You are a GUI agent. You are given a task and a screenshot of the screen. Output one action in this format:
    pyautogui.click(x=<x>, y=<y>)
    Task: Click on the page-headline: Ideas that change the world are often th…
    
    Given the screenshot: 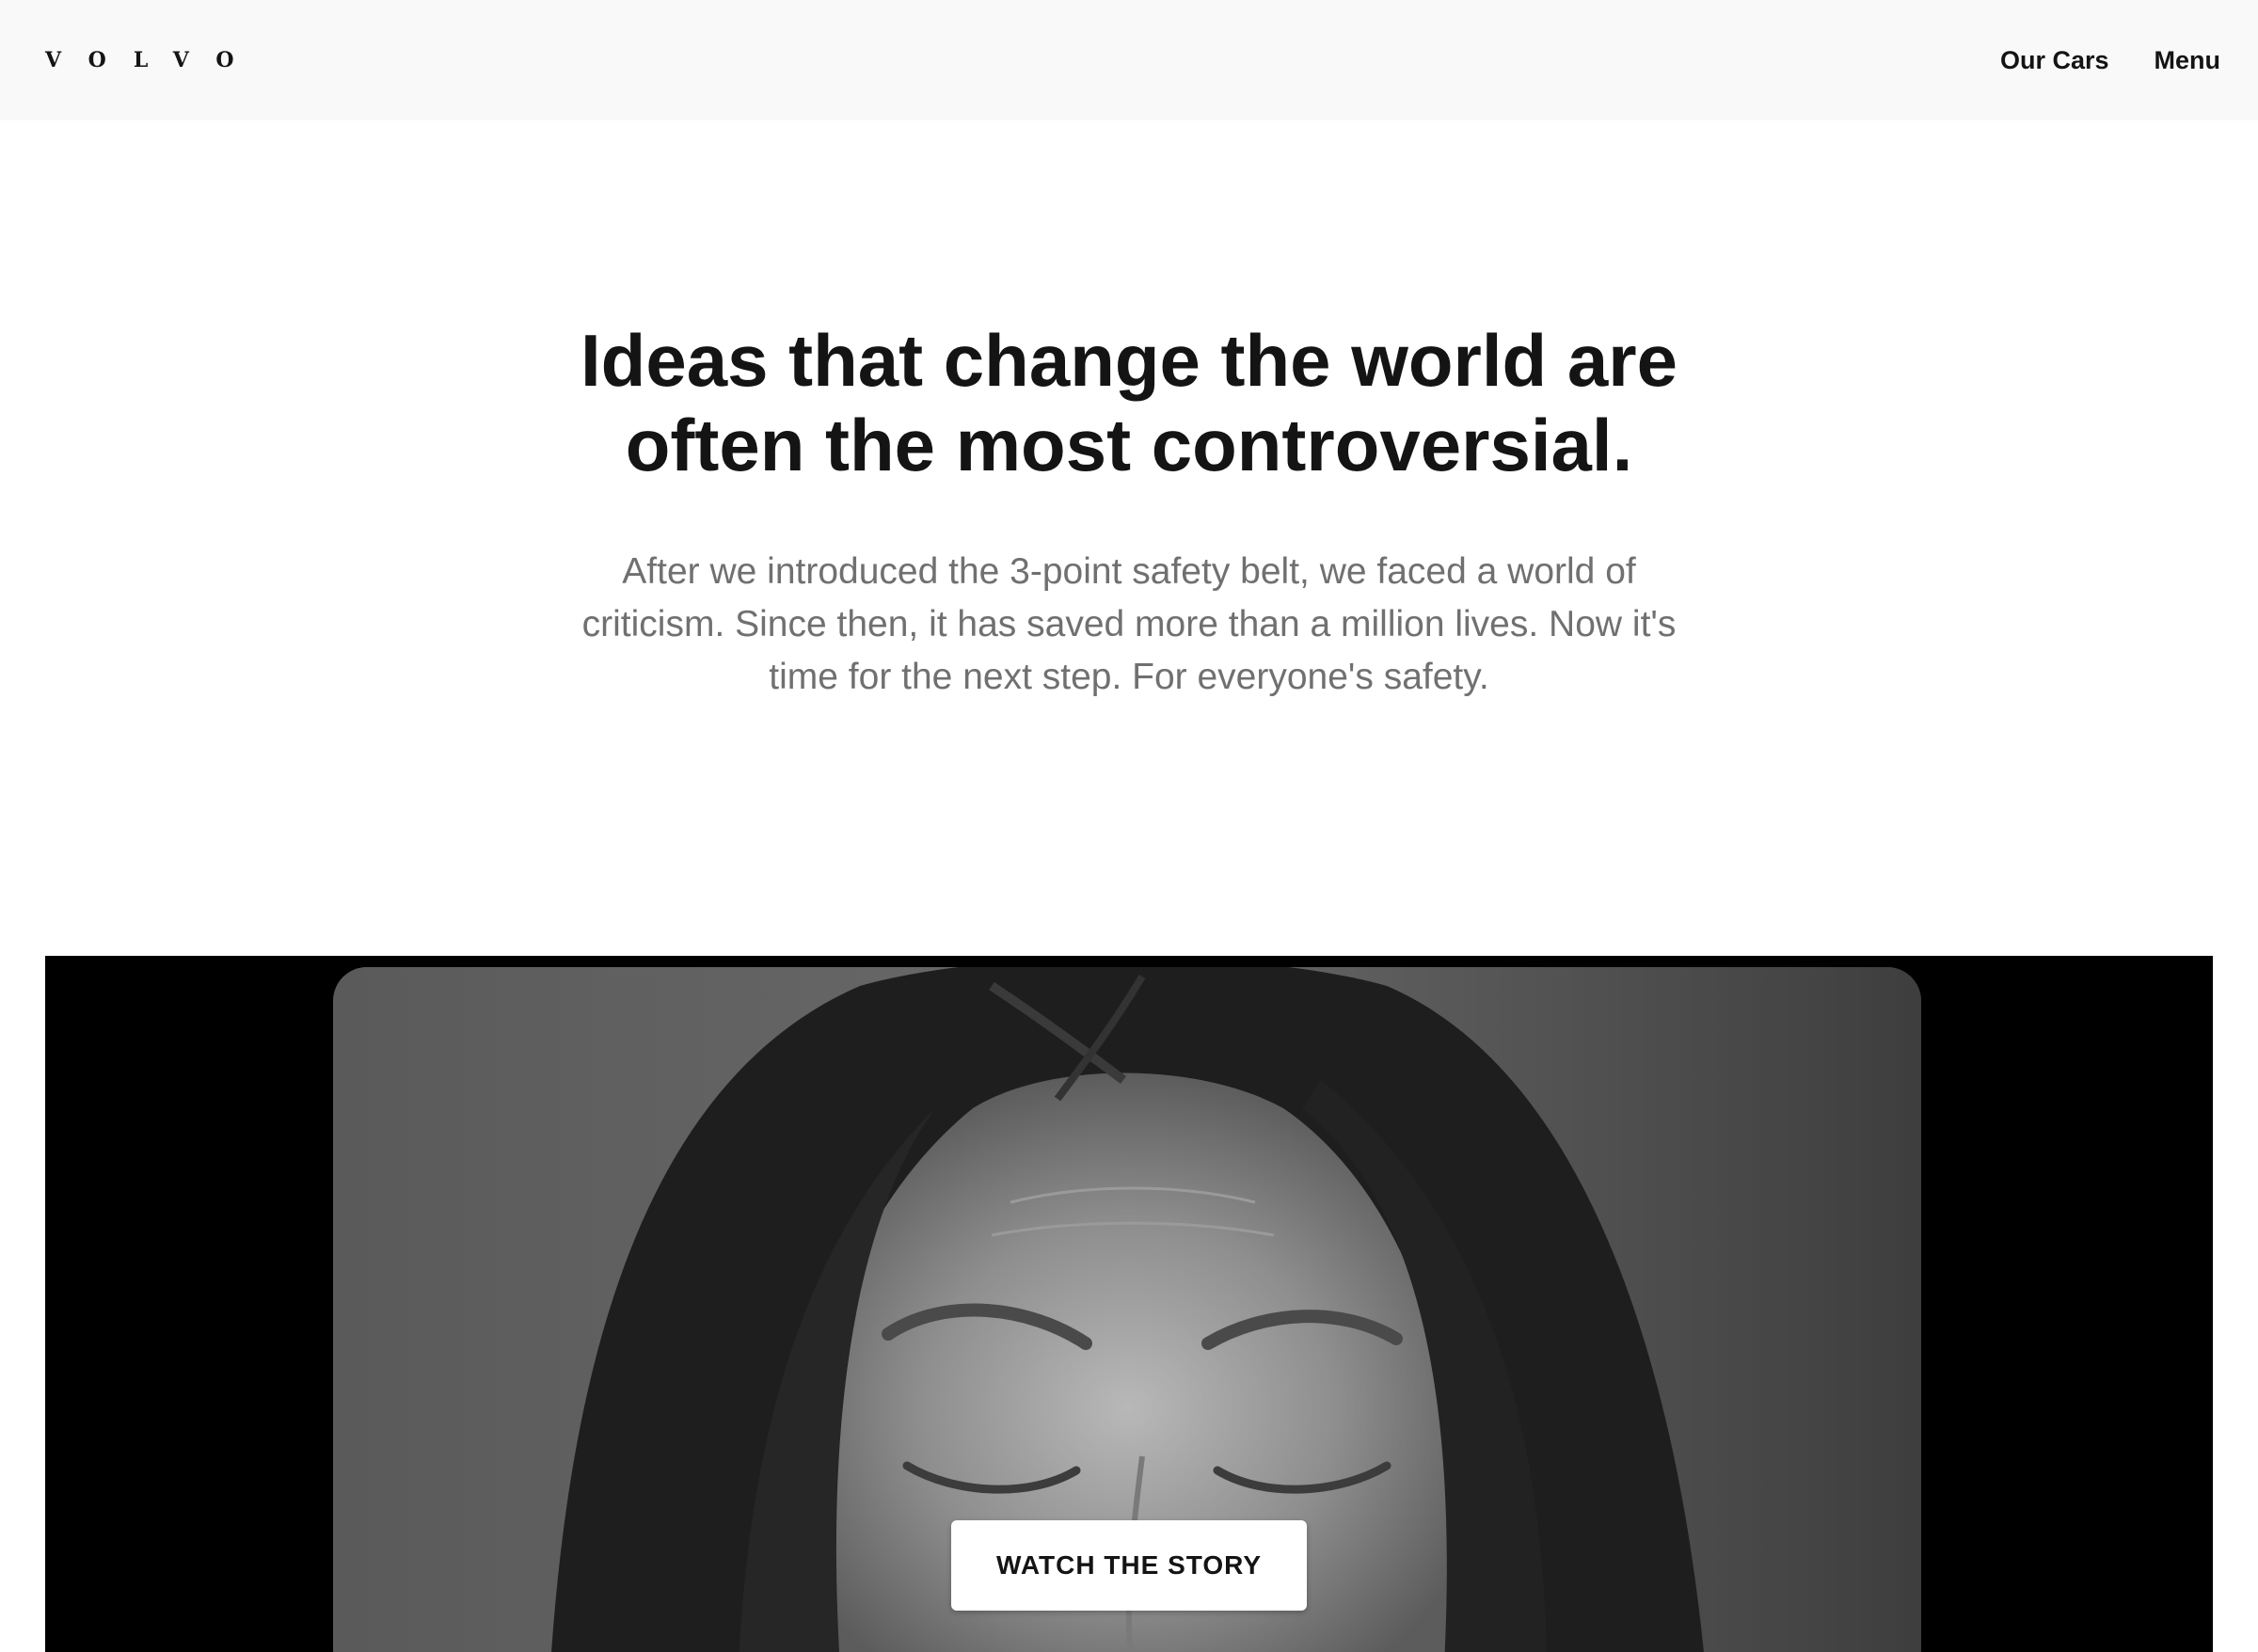 What is the action you would take?
    pyautogui.click(x=1129, y=402)
    